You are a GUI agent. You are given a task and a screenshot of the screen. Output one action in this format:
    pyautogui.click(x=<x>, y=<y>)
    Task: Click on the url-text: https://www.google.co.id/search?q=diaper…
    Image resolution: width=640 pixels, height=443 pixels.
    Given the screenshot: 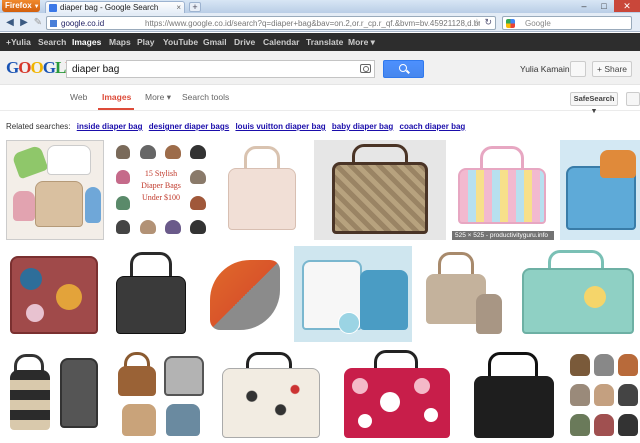 What is the action you would take?
    pyautogui.click(x=312, y=23)
    